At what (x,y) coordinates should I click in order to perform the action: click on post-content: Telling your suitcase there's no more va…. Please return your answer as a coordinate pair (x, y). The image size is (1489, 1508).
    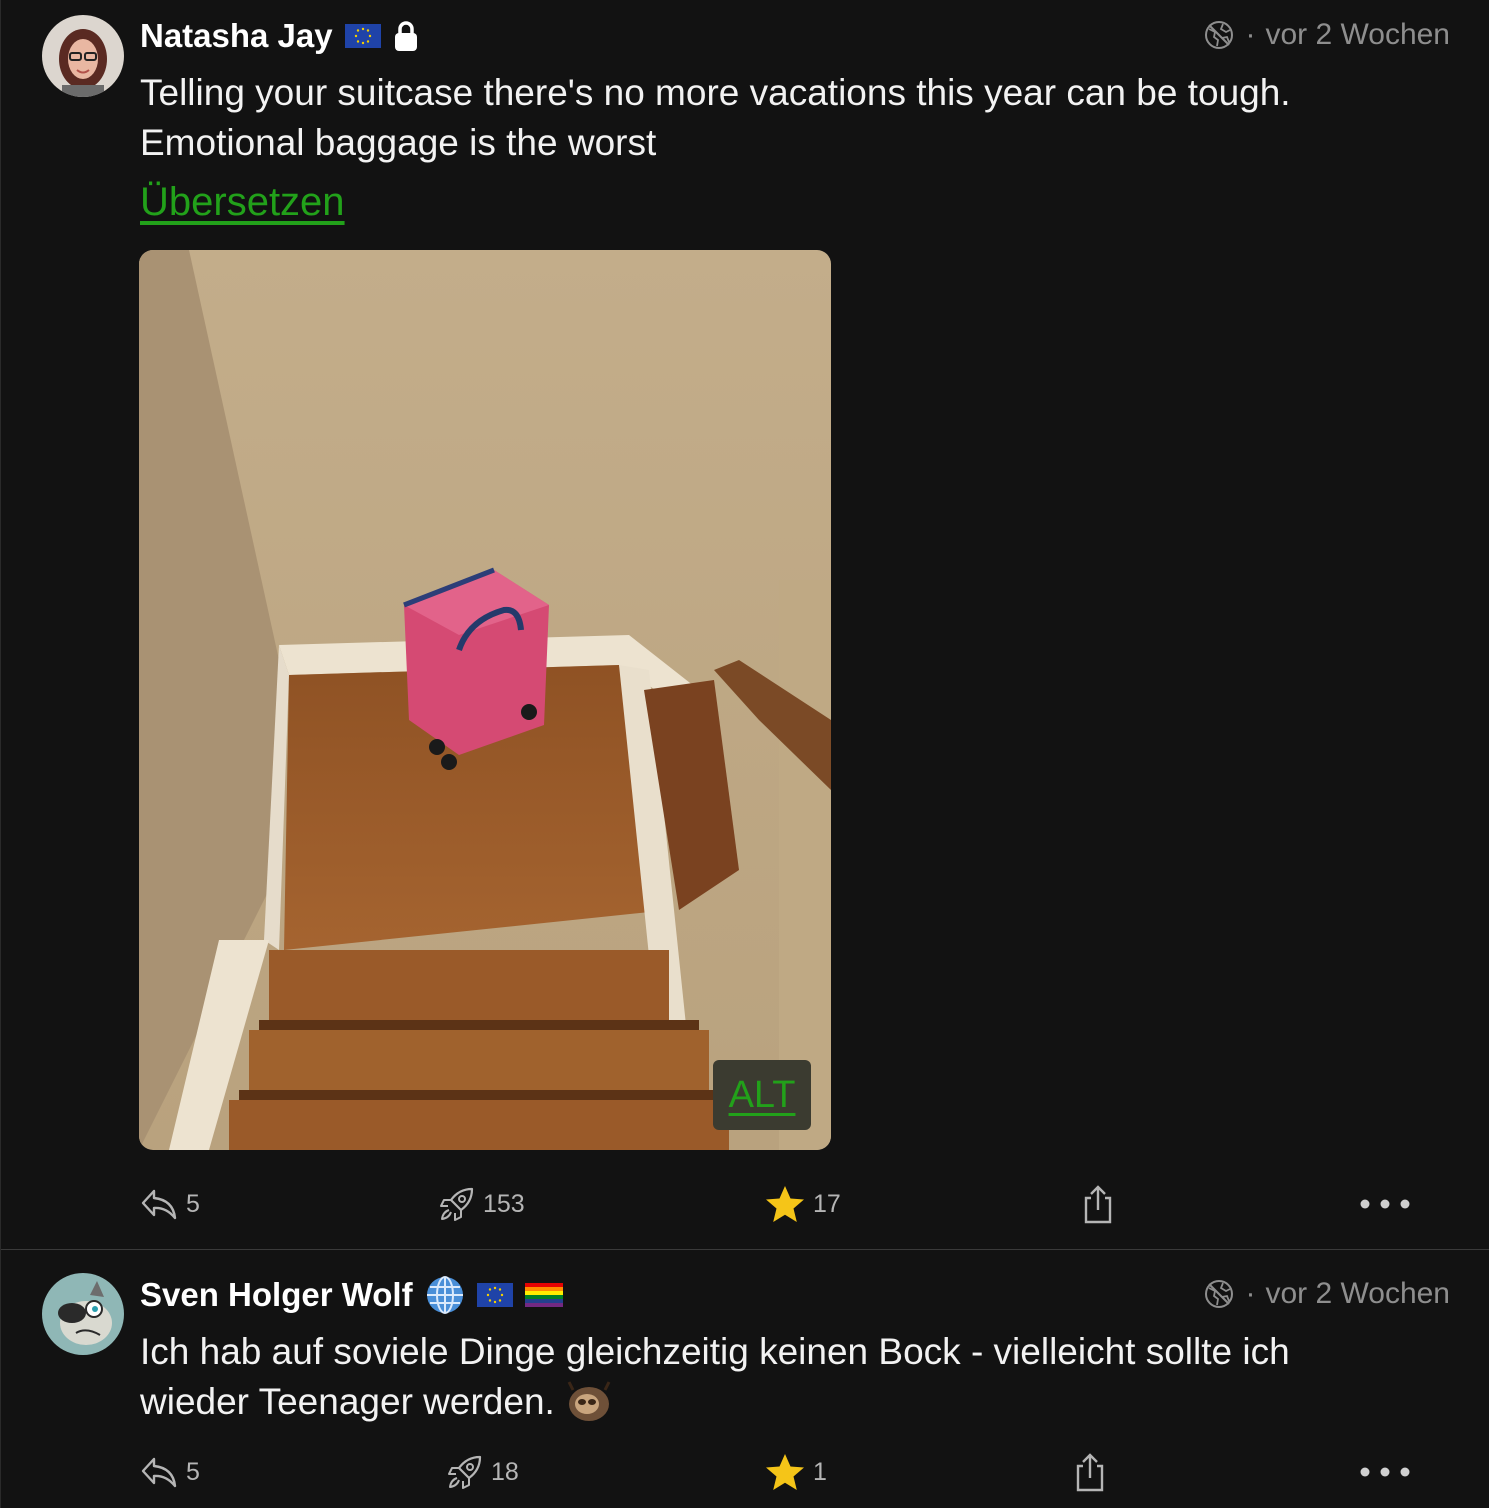
    Looking at the image, I should click on (800, 118).